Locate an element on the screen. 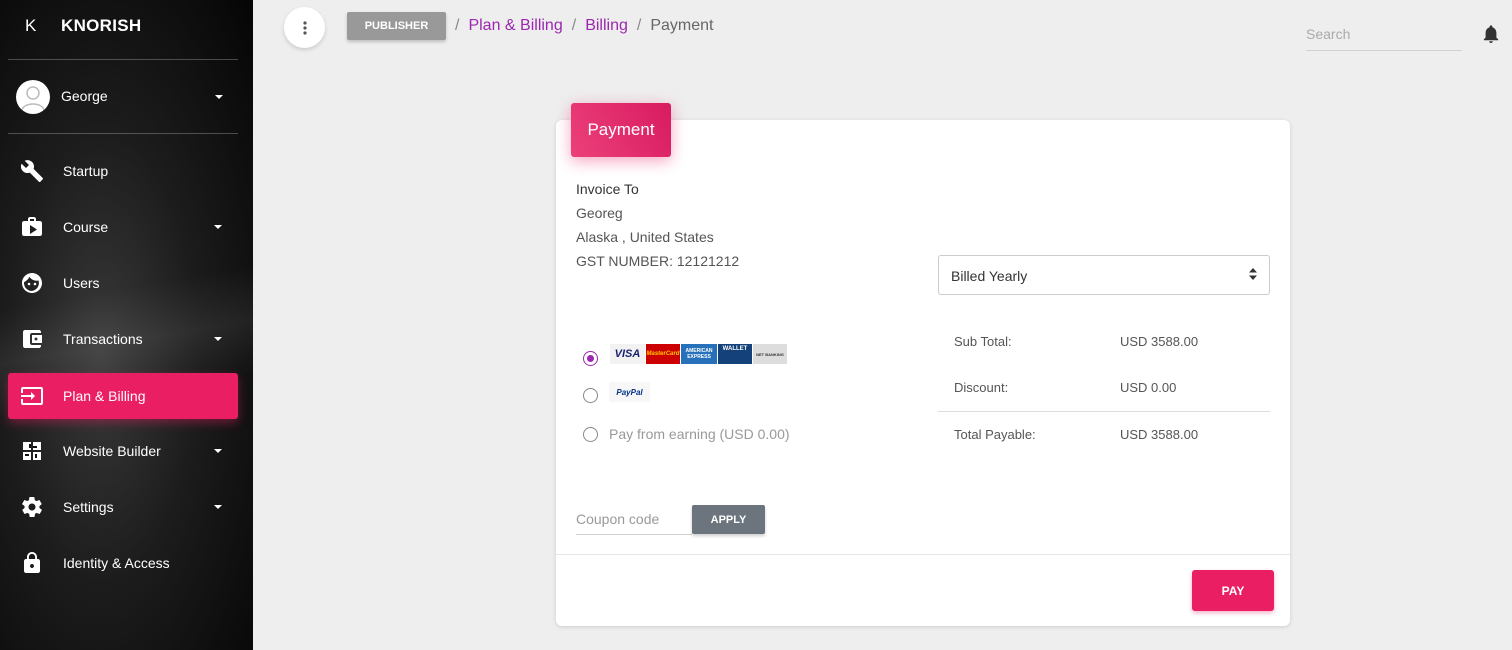  sidebar-item-label: Settings is located at coordinates (88, 507).